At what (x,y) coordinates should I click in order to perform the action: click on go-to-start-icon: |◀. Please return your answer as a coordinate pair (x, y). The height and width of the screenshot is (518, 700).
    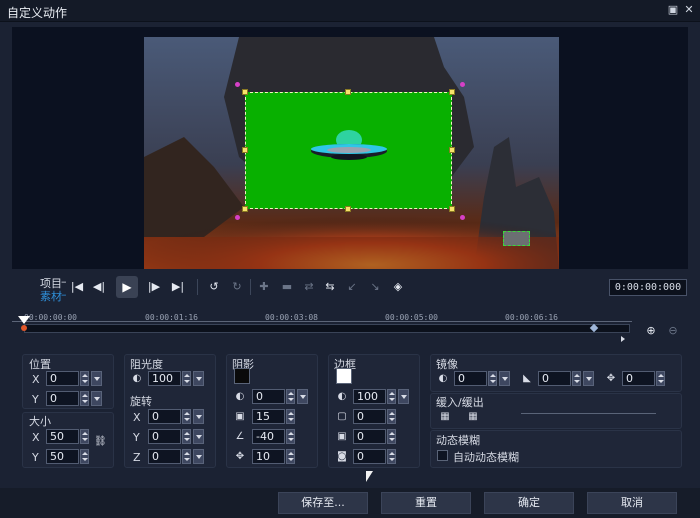
    Looking at the image, I should click on (77, 287).